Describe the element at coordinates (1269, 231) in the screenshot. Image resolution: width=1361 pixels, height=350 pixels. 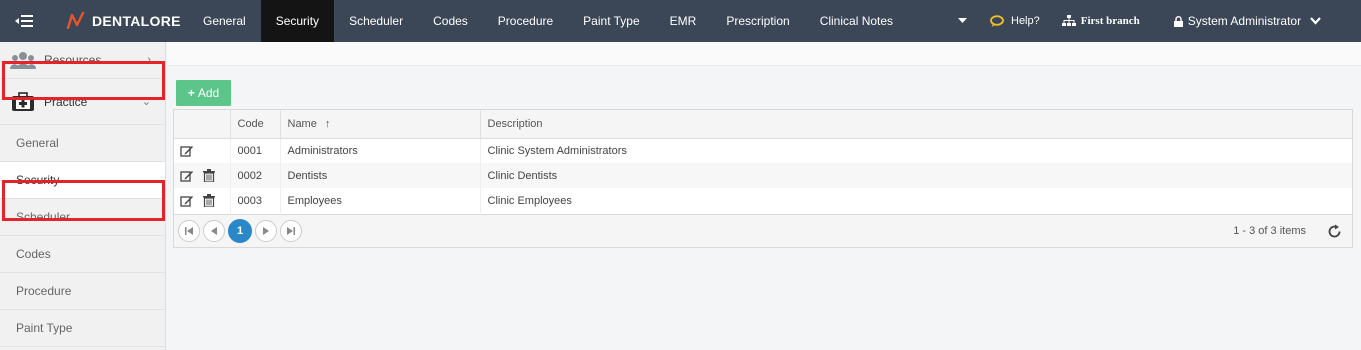
I see `pager-info: 1 - 3 of 3 items` at that location.